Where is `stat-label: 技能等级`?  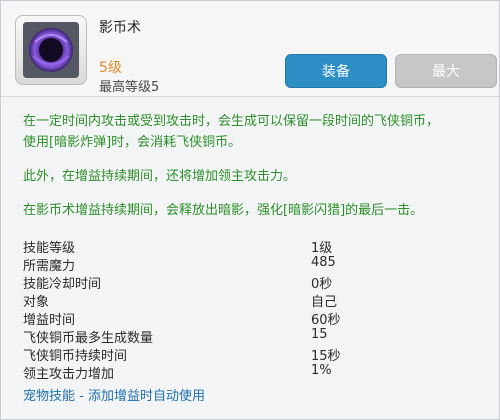
stat-label: 技能等级 is located at coordinates (49, 248).